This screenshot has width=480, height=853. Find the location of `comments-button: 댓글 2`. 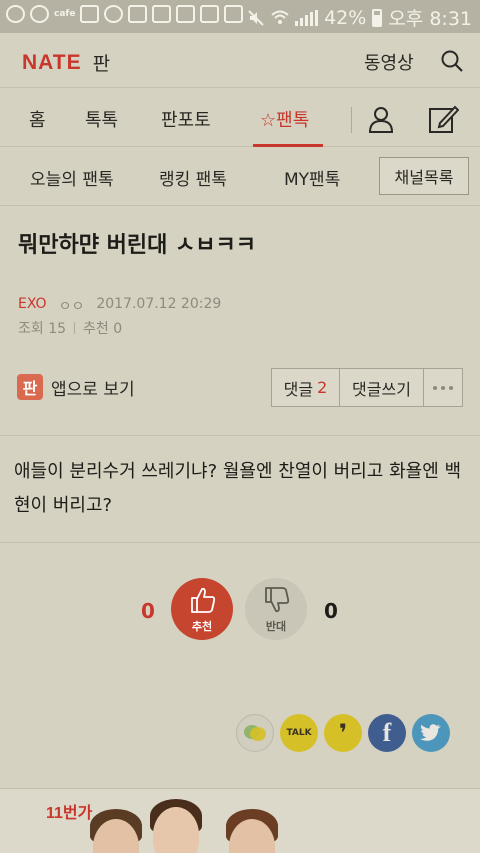

comments-button: 댓글 2 is located at coordinates (306, 387).